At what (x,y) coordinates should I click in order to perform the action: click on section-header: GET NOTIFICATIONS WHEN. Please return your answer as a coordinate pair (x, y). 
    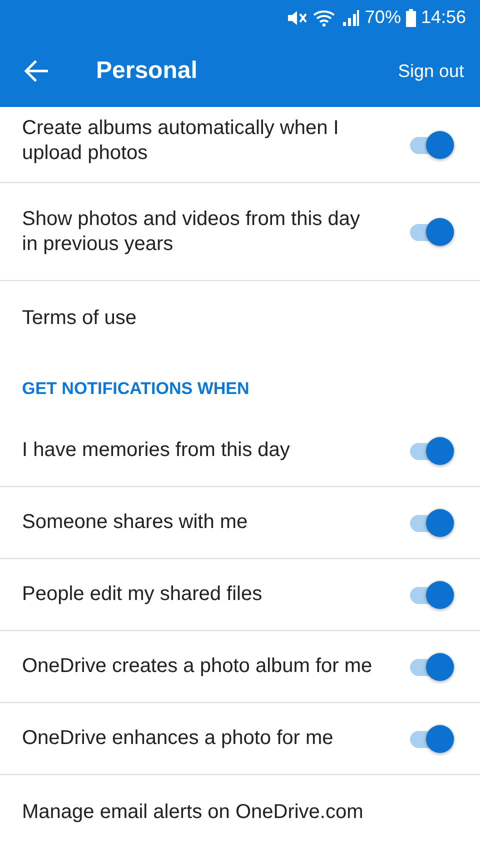
    Looking at the image, I should click on (136, 389).